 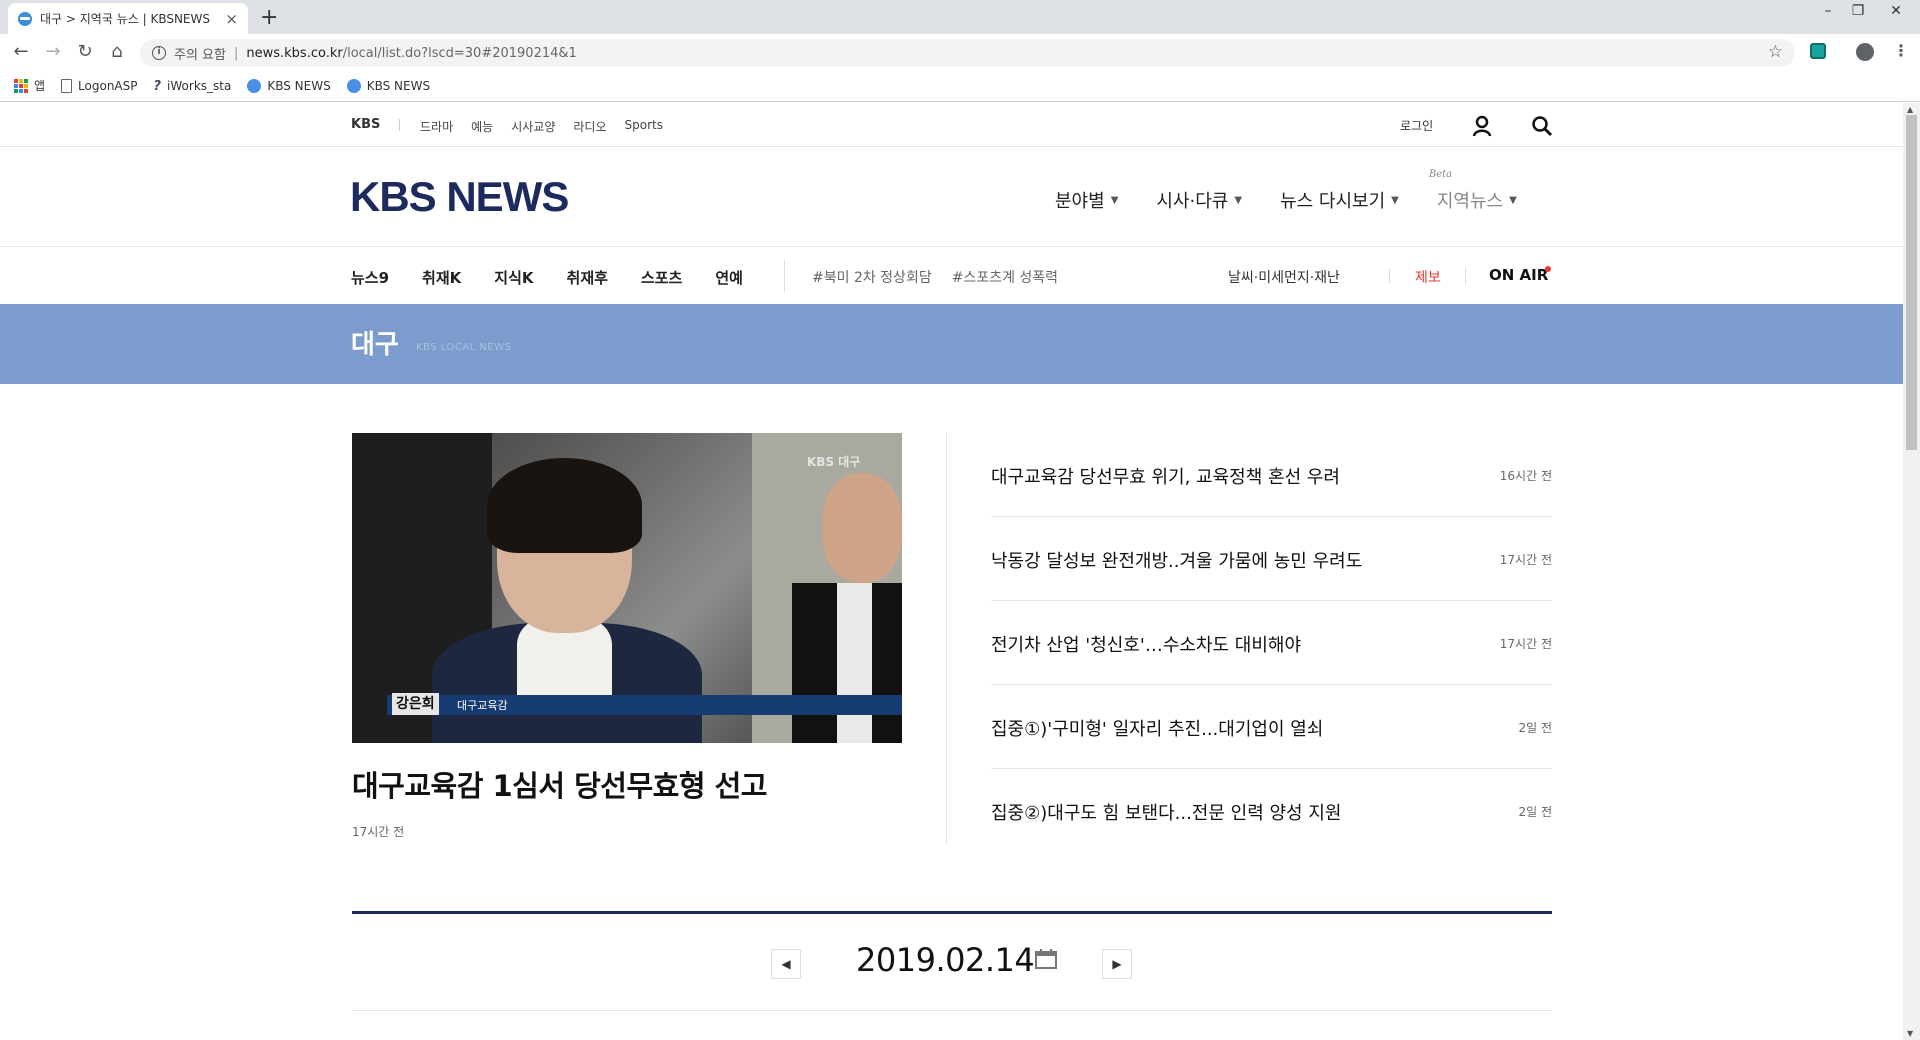 What do you see at coordinates (1440, 174) in the screenshot?
I see `beta-badge: Beta` at bounding box center [1440, 174].